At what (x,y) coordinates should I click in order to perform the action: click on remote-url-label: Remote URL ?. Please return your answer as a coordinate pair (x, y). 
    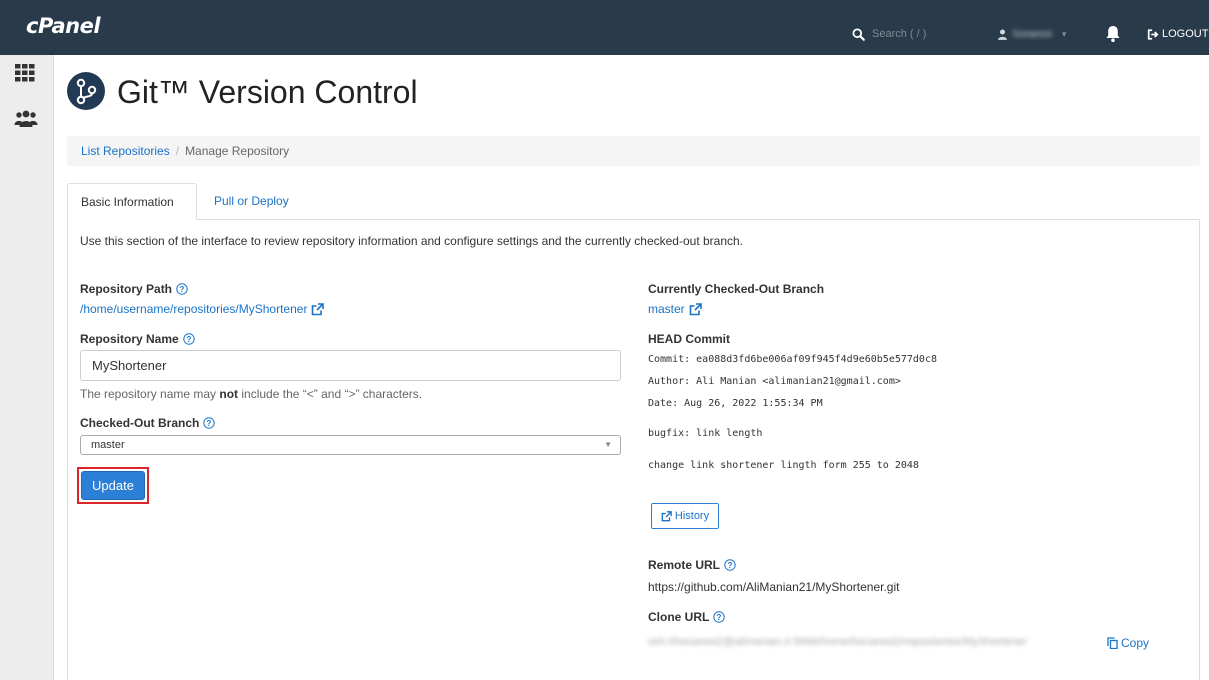
    Looking at the image, I should click on (692, 565).